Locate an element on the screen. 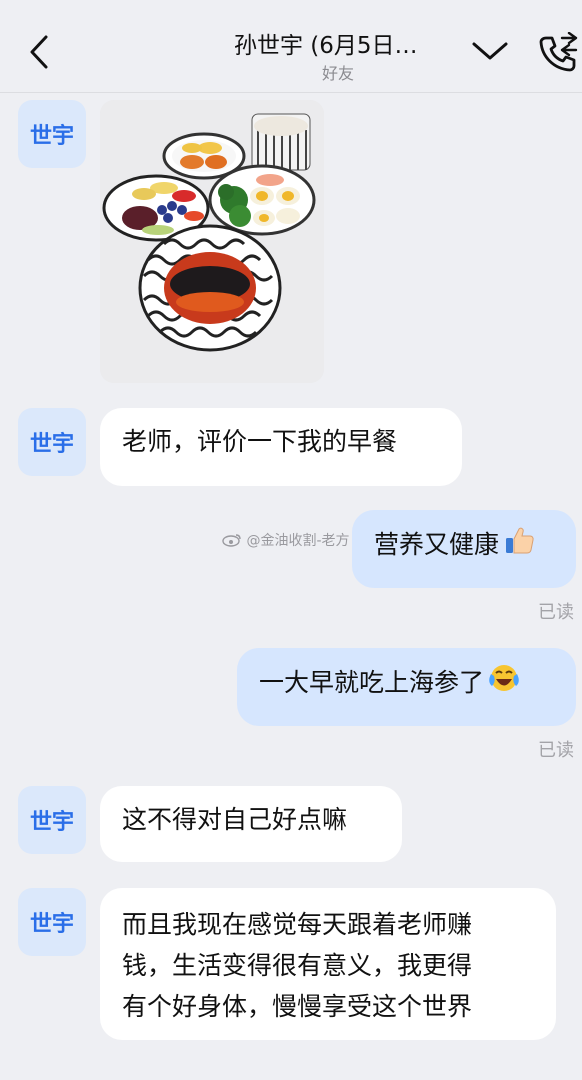 This screenshot has width=582, height=1080. message-bubble: 这不得对自己好点嘛 is located at coordinates (251, 824).